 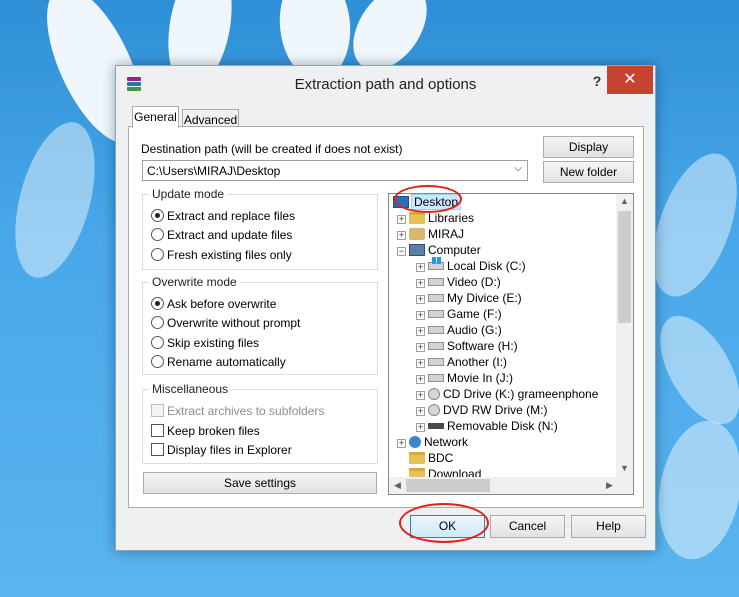 I want to click on vertical-scroll-thumb, so click(x=624, y=267).